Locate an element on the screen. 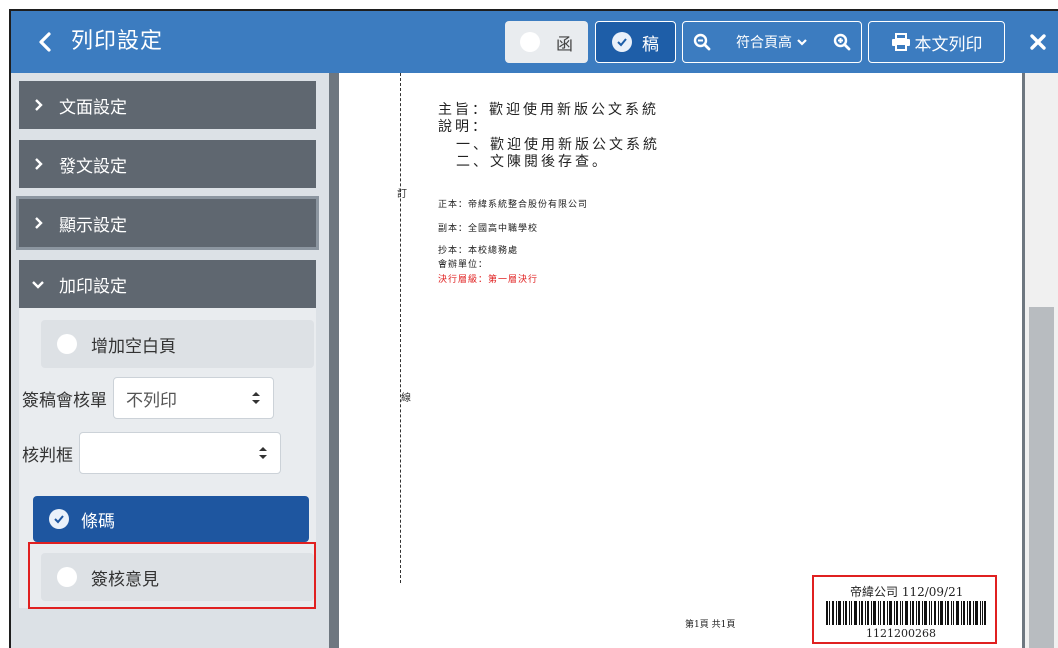 The image size is (1058, 648). zoom-label: 符合頁高 is located at coordinates (764, 43).